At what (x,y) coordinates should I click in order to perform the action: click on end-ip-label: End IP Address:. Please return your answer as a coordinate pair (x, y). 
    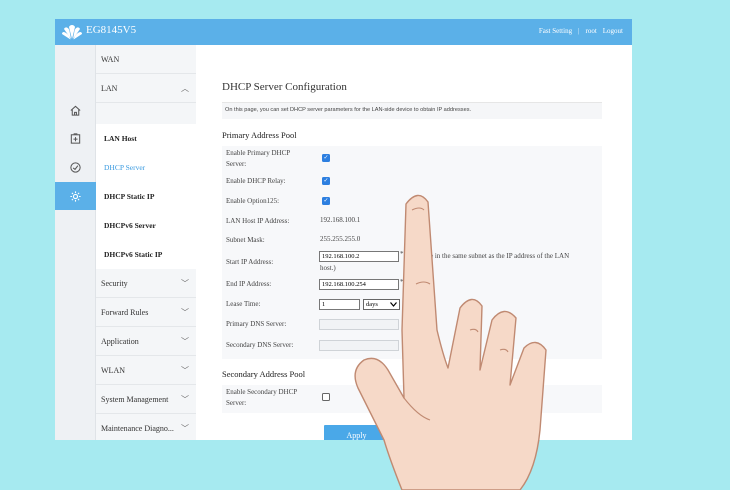
    Looking at the image, I should click on (249, 284).